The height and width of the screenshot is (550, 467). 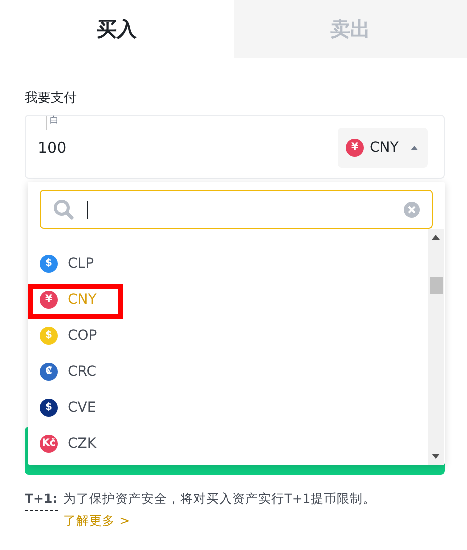 What do you see at coordinates (49, 444) in the screenshot?
I see `coin-icon: Kč` at bounding box center [49, 444].